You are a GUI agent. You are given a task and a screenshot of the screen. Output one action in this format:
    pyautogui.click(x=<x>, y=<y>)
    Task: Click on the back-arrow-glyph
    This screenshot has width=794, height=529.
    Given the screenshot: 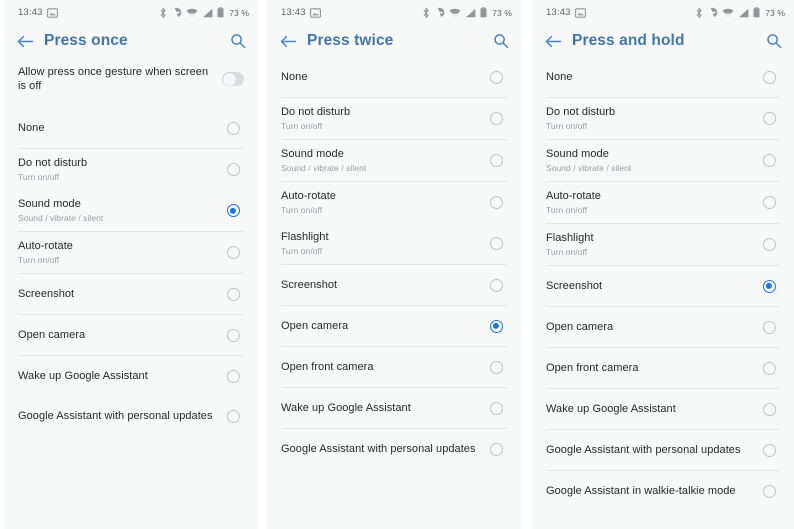 What is the action you would take?
    pyautogui.click(x=25, y=41)
    